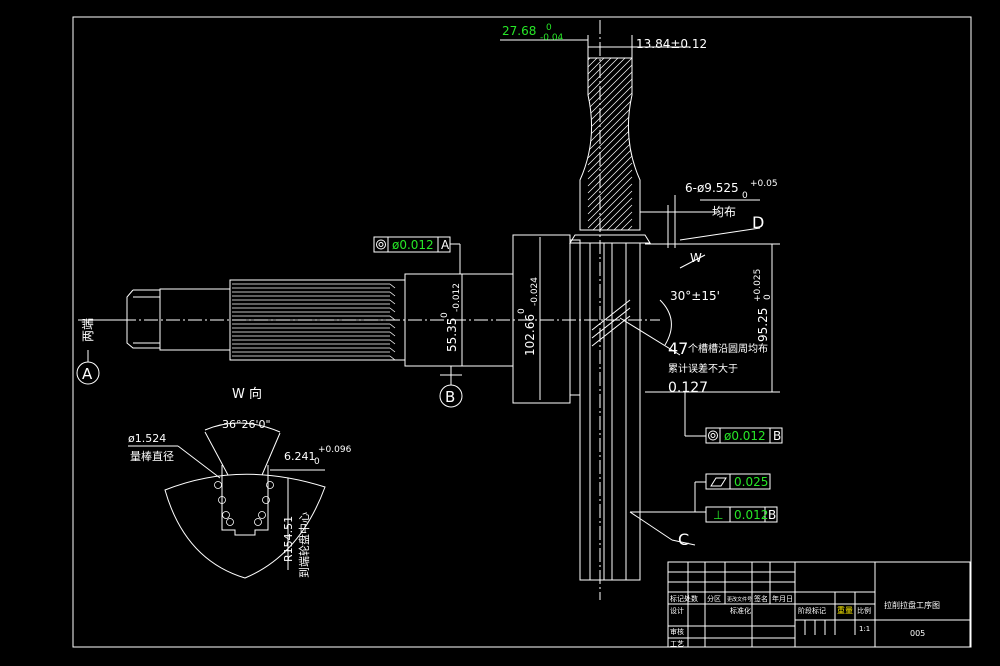  I want to click on angle-dim: 30°±15', so click(695, 296).